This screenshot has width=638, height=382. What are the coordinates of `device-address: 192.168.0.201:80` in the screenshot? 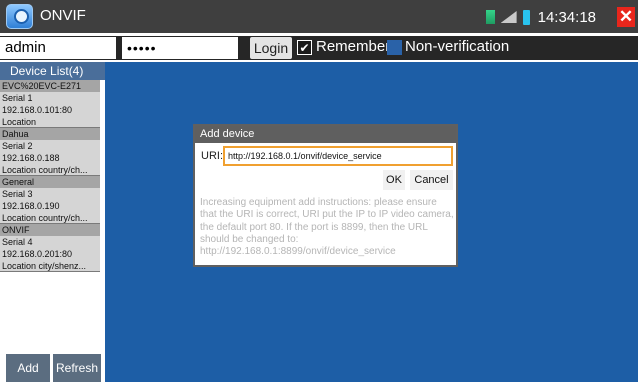 It's located at (50, 254).